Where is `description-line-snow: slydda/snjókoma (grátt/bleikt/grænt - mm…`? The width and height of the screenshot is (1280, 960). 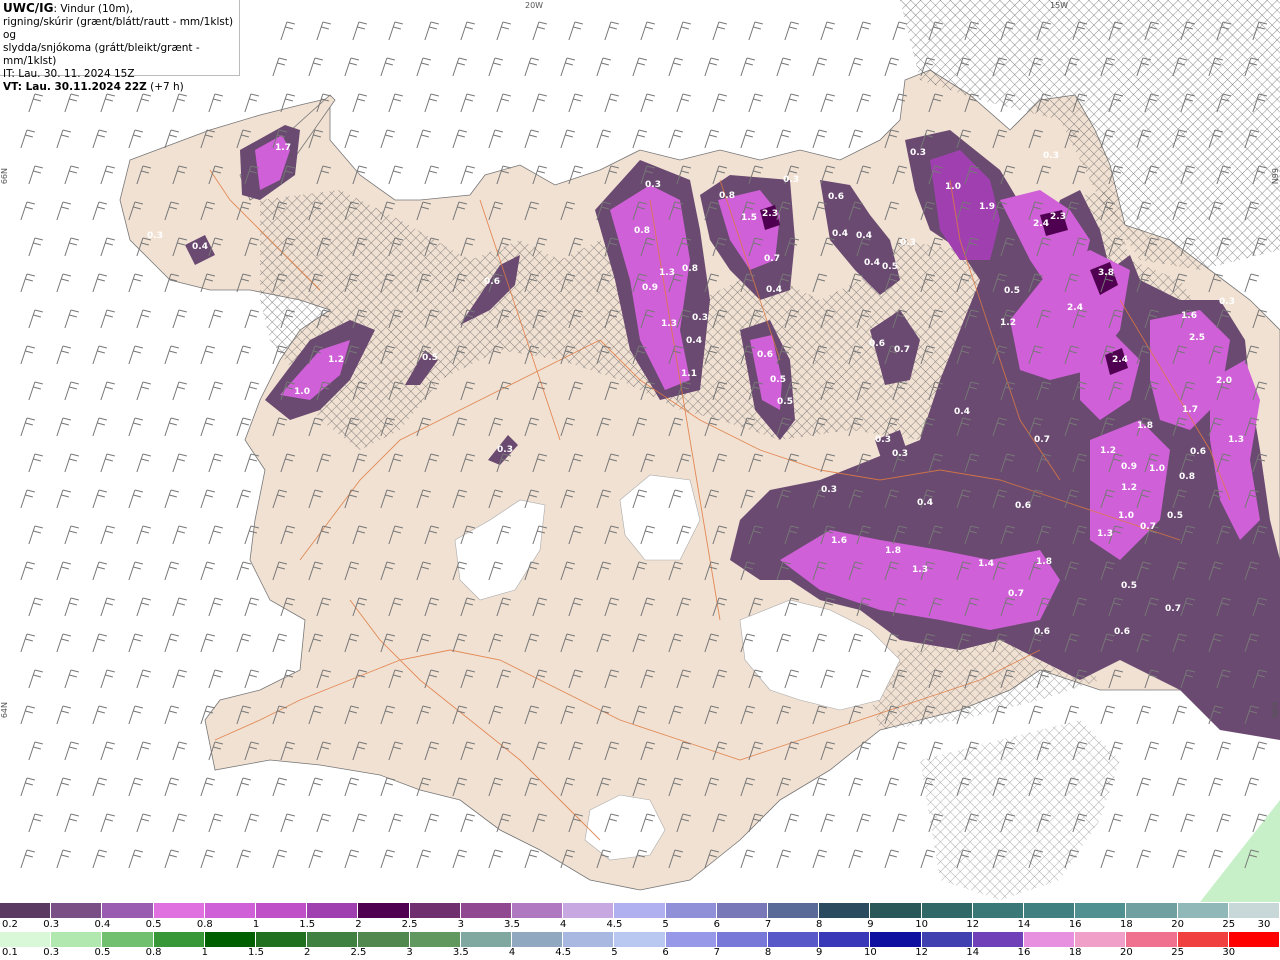
description-line-snow: slydda/snjókoma (grátt/bleikt/grænt - mm… is located at coordinates (101, 54).